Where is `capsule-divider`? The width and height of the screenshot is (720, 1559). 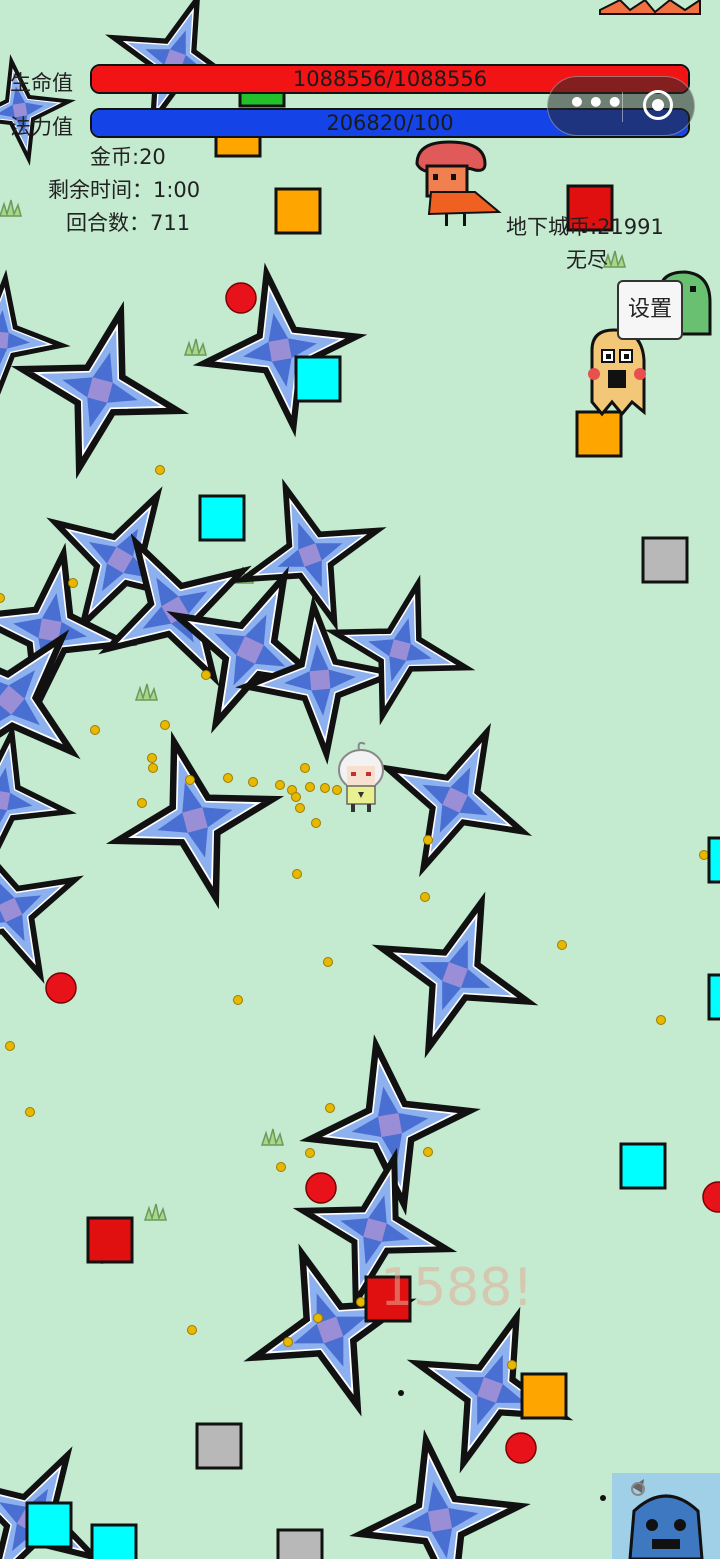 capsule-divider is located at coordinates (622, 107).